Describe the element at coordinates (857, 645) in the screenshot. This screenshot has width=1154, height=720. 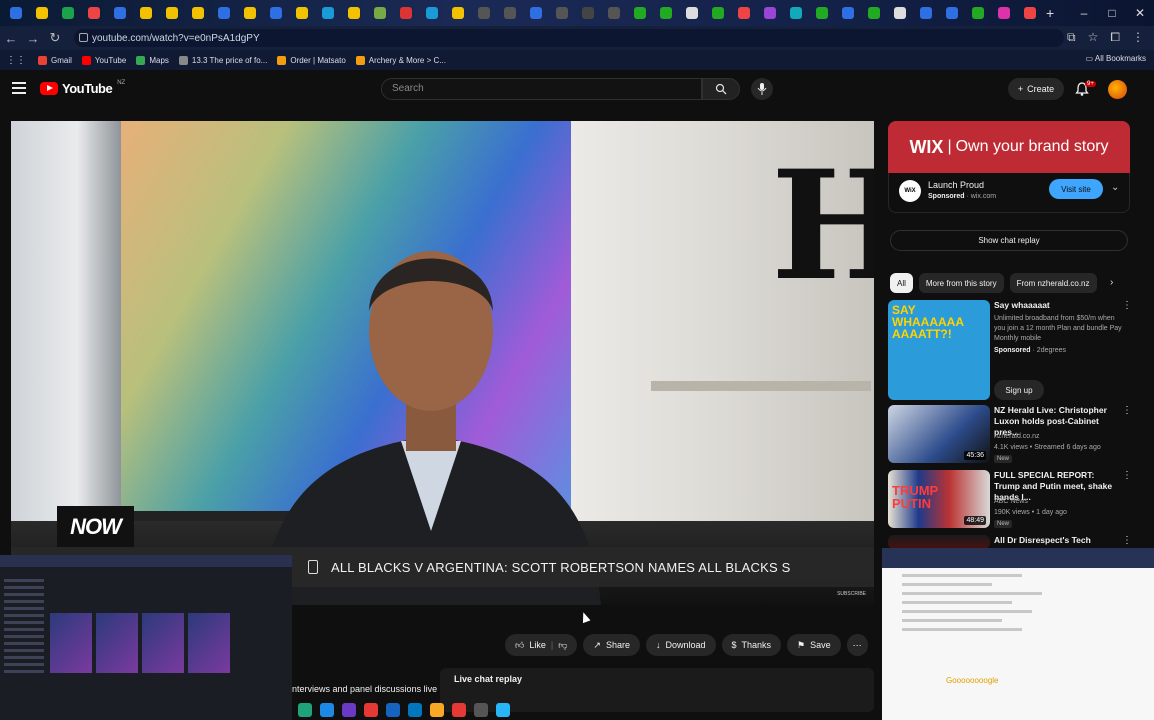
I see `more-actions-button: ⋯` at that location.